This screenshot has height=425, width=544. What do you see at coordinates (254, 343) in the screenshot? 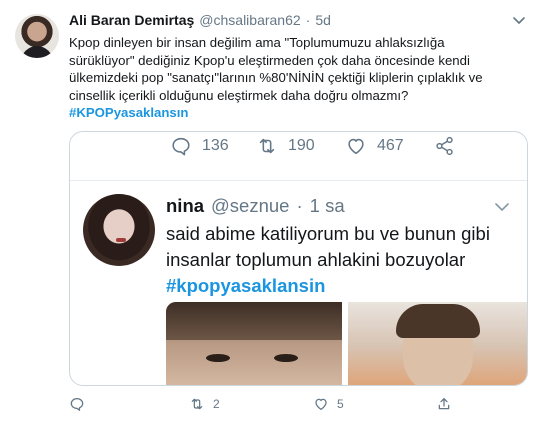
I see `quoted-photo-left` at bounding box center [254, 343].